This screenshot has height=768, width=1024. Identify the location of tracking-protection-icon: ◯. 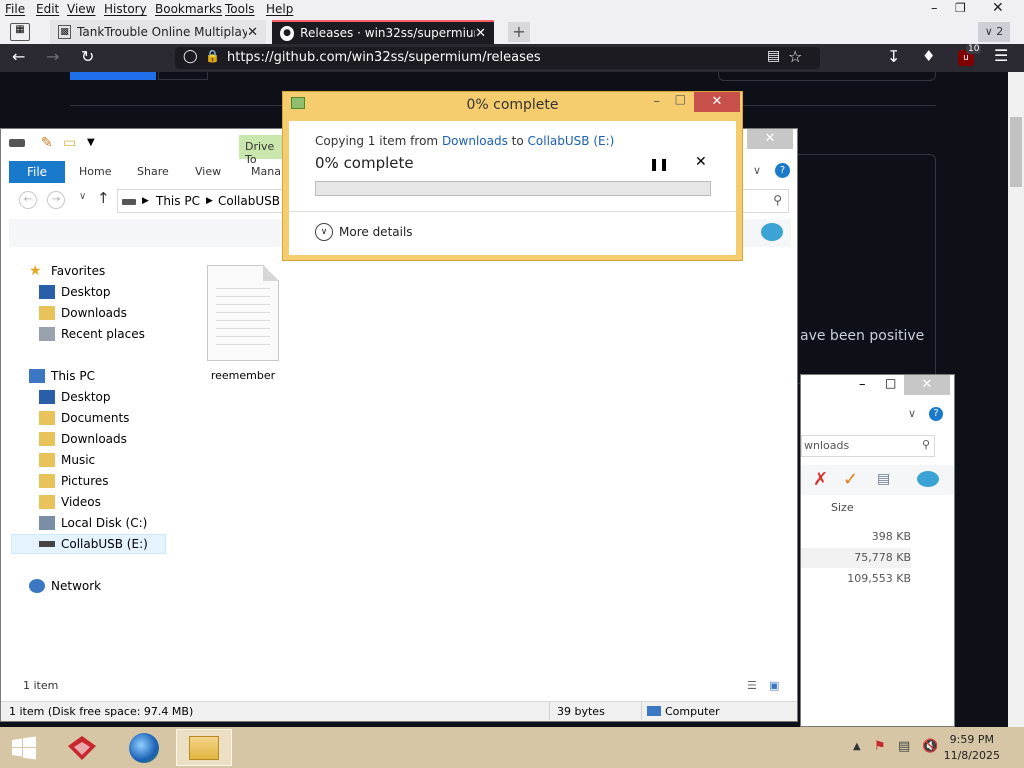
(190, 56).